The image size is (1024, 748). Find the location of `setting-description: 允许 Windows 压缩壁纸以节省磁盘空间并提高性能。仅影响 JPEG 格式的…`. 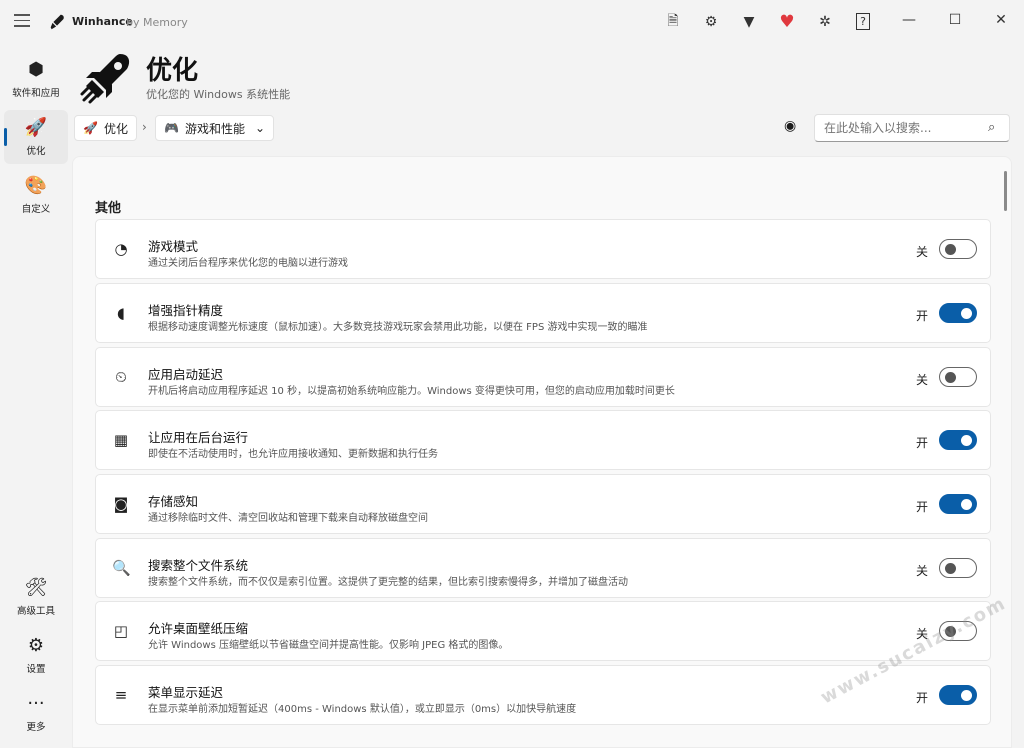

setting-description: 允许 Windows 压缩壁纸以节省磁盘空间并提高性能。仅影响 JPEG 格式的… is located at coordinates (328, 645).